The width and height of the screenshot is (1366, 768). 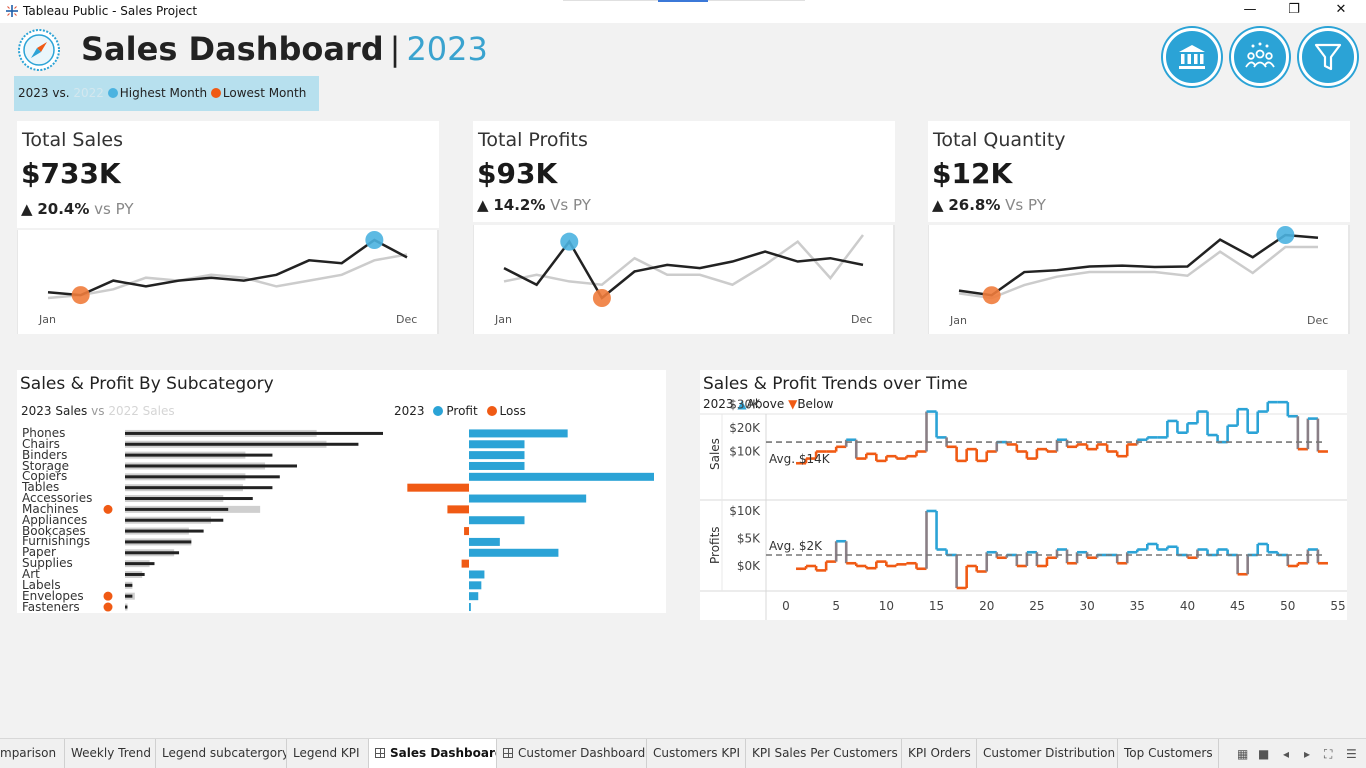 I want to click on kpi-card-total-profits: Total Profits $93K ▲ 14.2% Vs PY, so click(x=684, y=171).